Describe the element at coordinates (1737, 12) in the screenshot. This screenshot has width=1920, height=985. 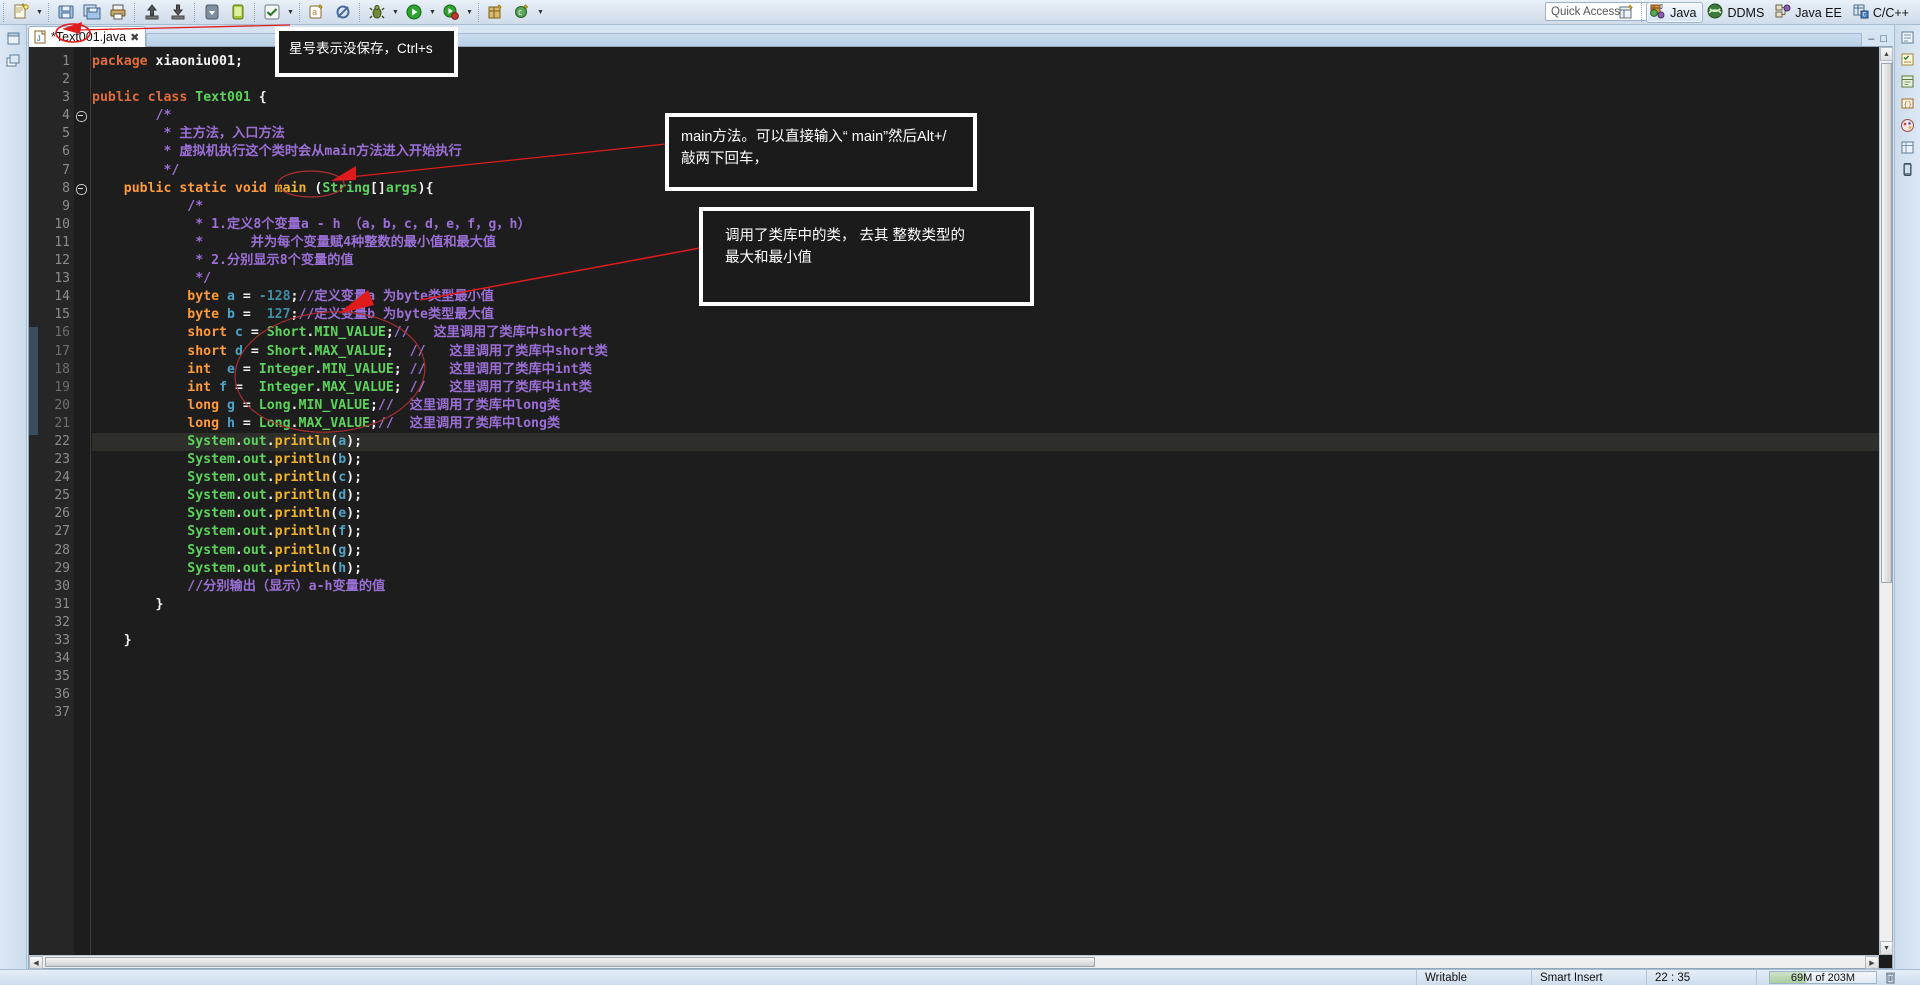
I see `perspective-ddms: DDMS` at that location.